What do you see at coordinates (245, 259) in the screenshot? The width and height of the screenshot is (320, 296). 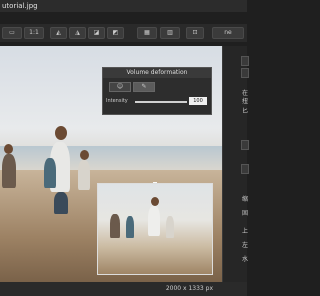 I see `right-panel-label-7: 水` at bounding box center [245, 259].